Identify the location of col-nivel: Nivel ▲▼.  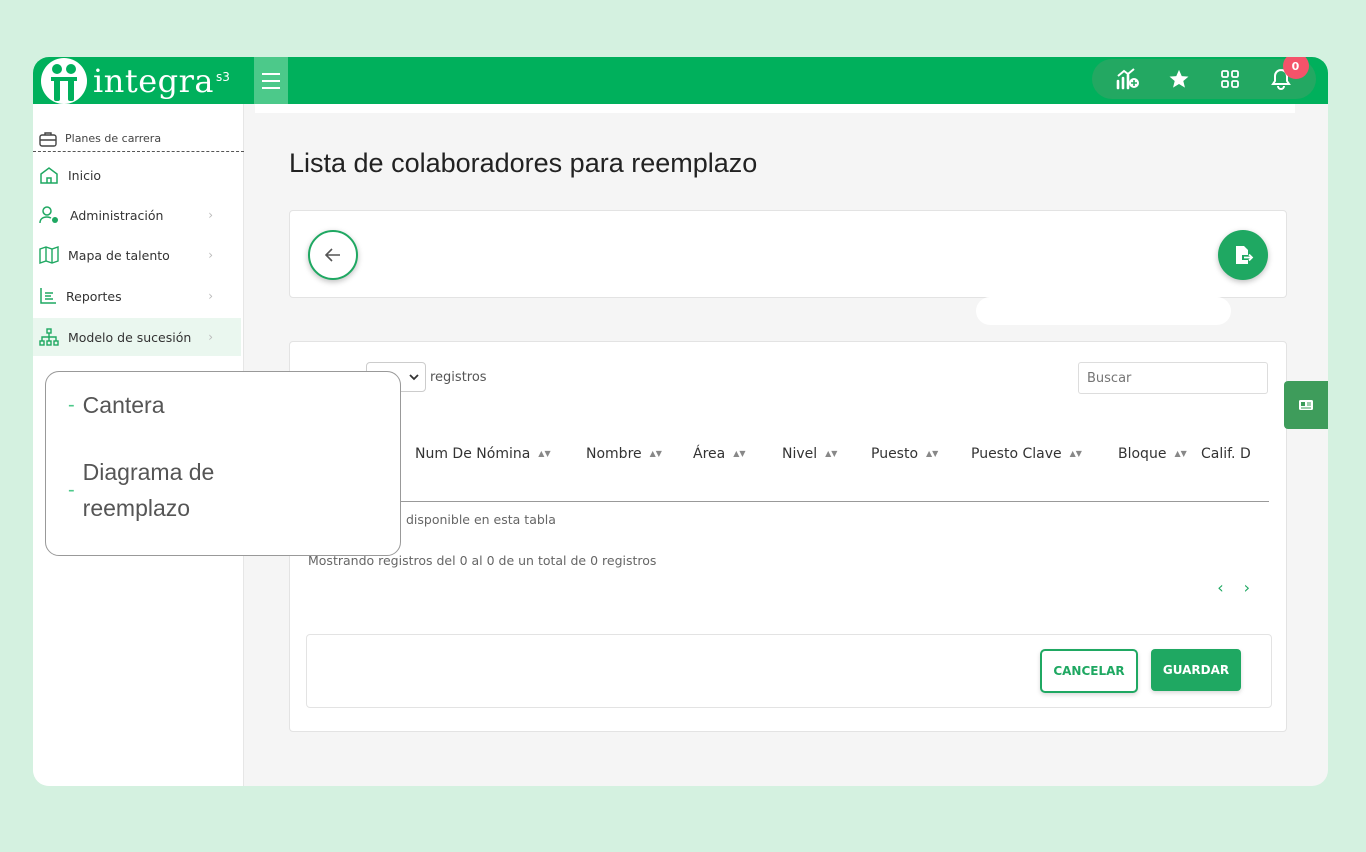
(809, 454).